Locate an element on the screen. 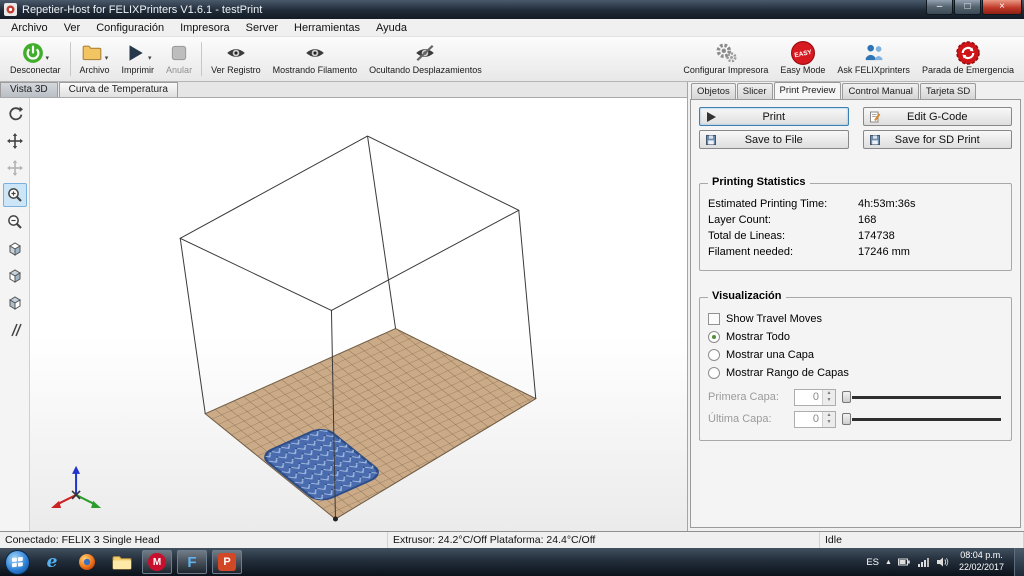 Image resolution: width=1024 pixels, height=576 pixels. view-tool-strip is located at coordinates (15, 314).